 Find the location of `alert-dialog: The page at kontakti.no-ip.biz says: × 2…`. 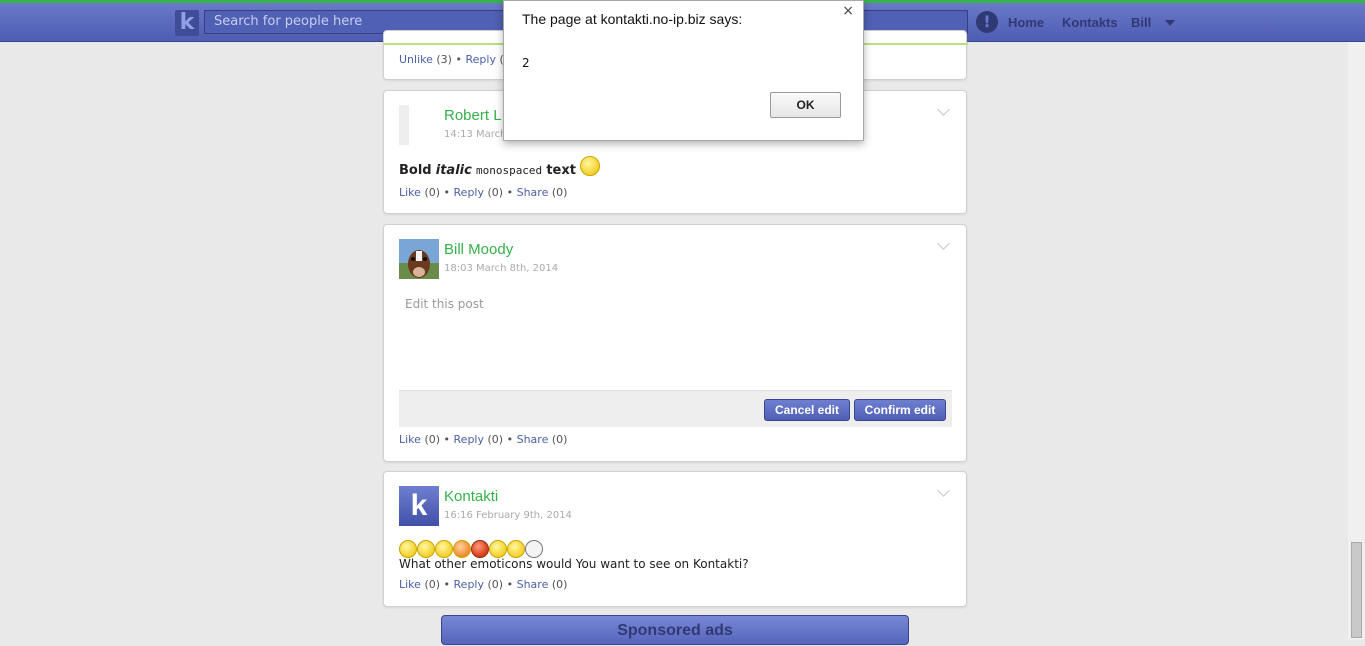

alert-dialog: The page at kontakti.no-ip.biz says: × 2… is located at coordinates (683, 70).